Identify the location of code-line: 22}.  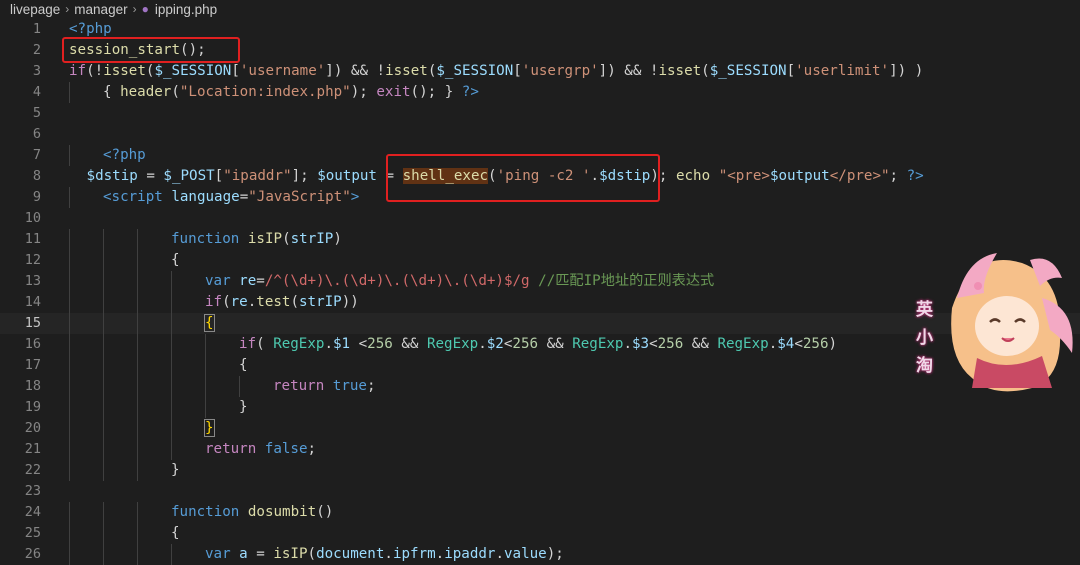
(540, 470).